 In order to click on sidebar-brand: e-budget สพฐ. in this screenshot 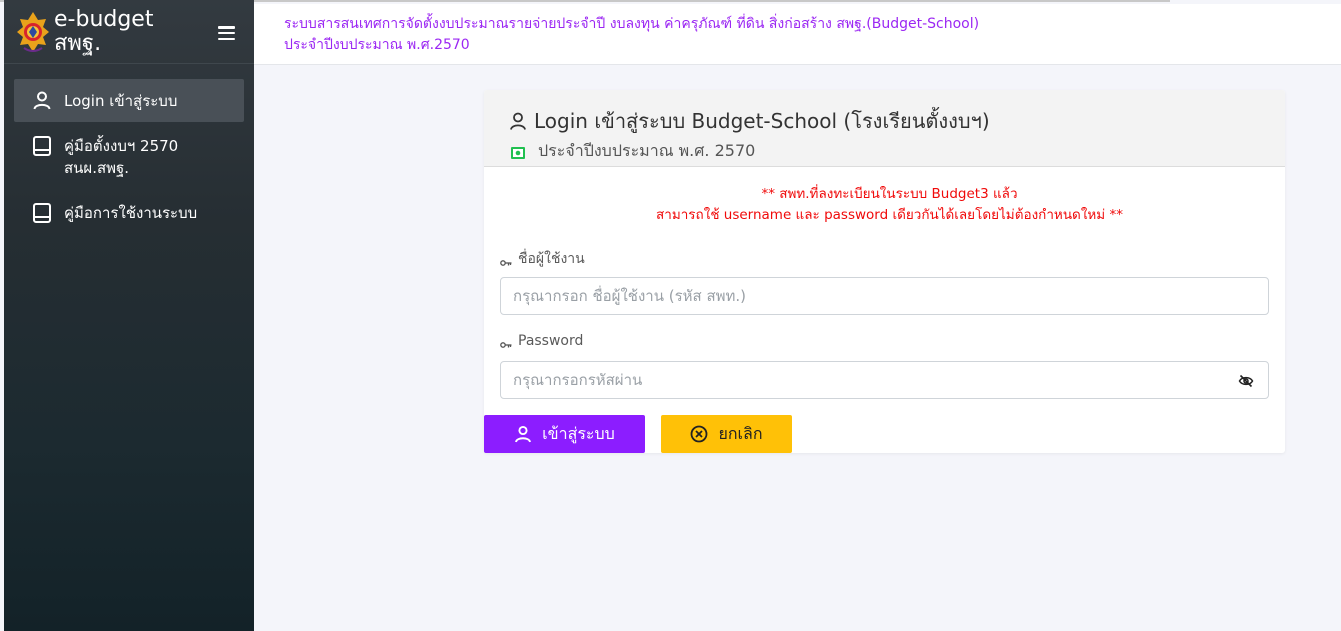, I will do `click(129, 32)`.